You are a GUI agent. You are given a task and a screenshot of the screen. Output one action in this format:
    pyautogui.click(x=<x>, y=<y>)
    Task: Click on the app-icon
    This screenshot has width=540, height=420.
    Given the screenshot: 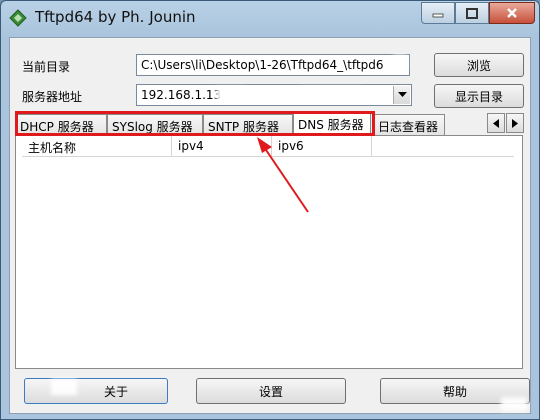 What is the action you would take?
    pyautogui.click(x=18, y=18)
    